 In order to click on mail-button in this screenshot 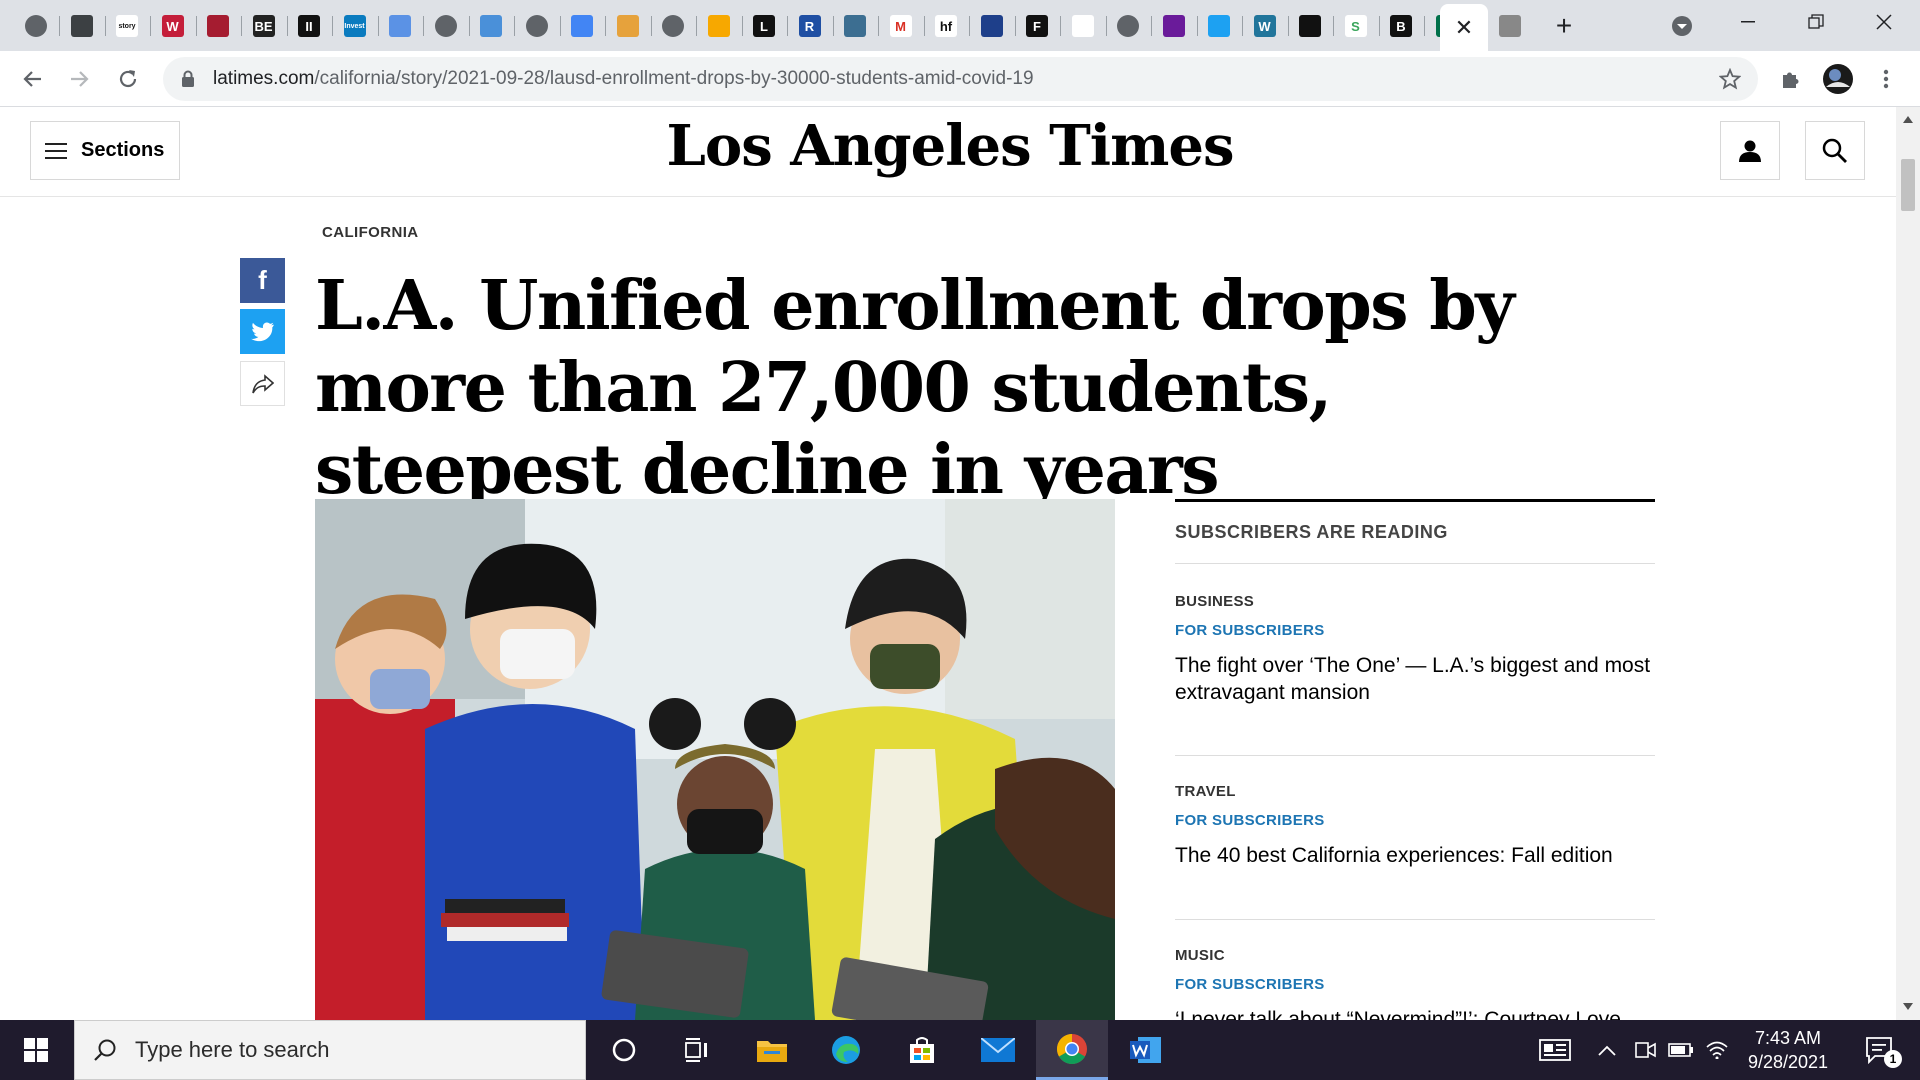, I will do `click(998, 1050)`.